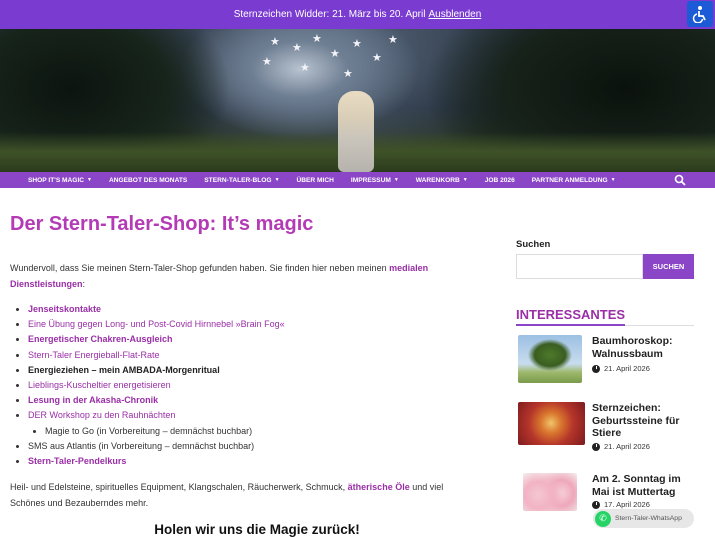 Image resolution: width=715 pixels, height=537 pixels. I want to click on post-title-link: Am 2. Sonntag im Mai ist Muttertag, so click(643, 485).